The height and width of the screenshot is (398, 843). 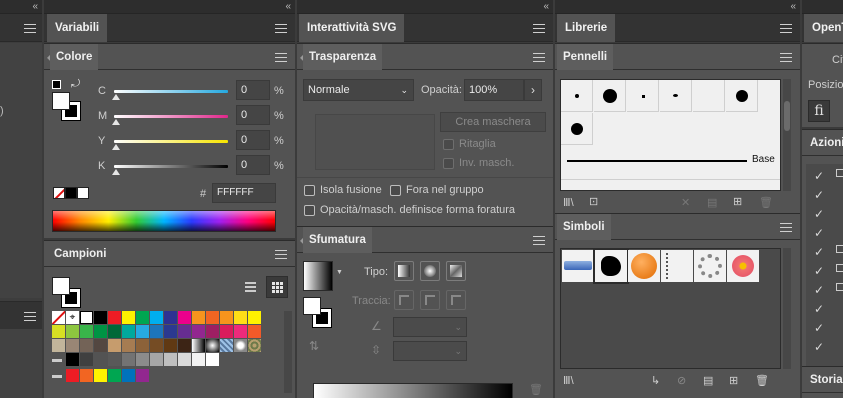 What do you see at coordinates (593, 201) in the screenshot?
I see `brush-library-icon: ⊡` at bounding box center [593, 201].